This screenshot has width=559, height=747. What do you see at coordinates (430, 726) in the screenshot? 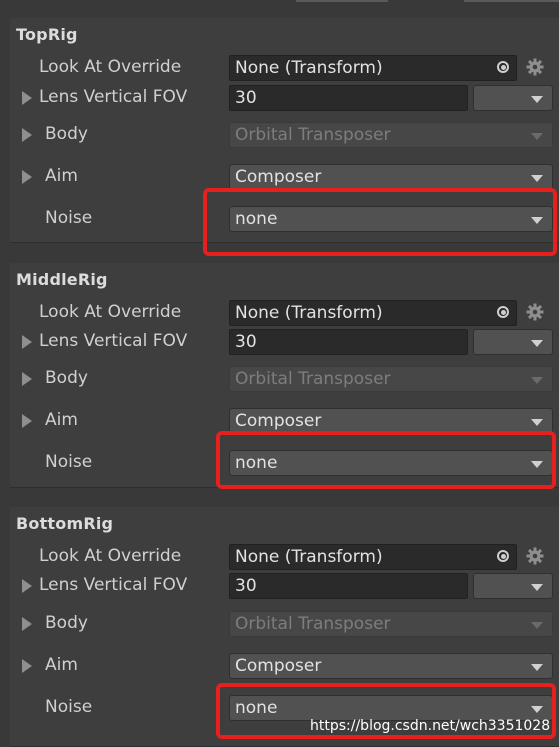
I see `watermark: https://blog.csdn.net/wch3351028` at bounding box center [430, 726].